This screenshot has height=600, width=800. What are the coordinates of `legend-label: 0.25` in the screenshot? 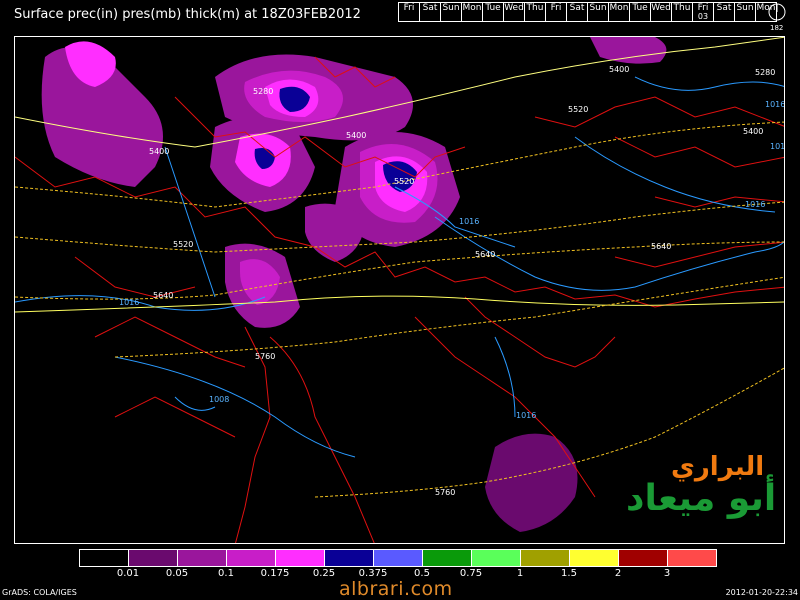 It's located at (324, 573).